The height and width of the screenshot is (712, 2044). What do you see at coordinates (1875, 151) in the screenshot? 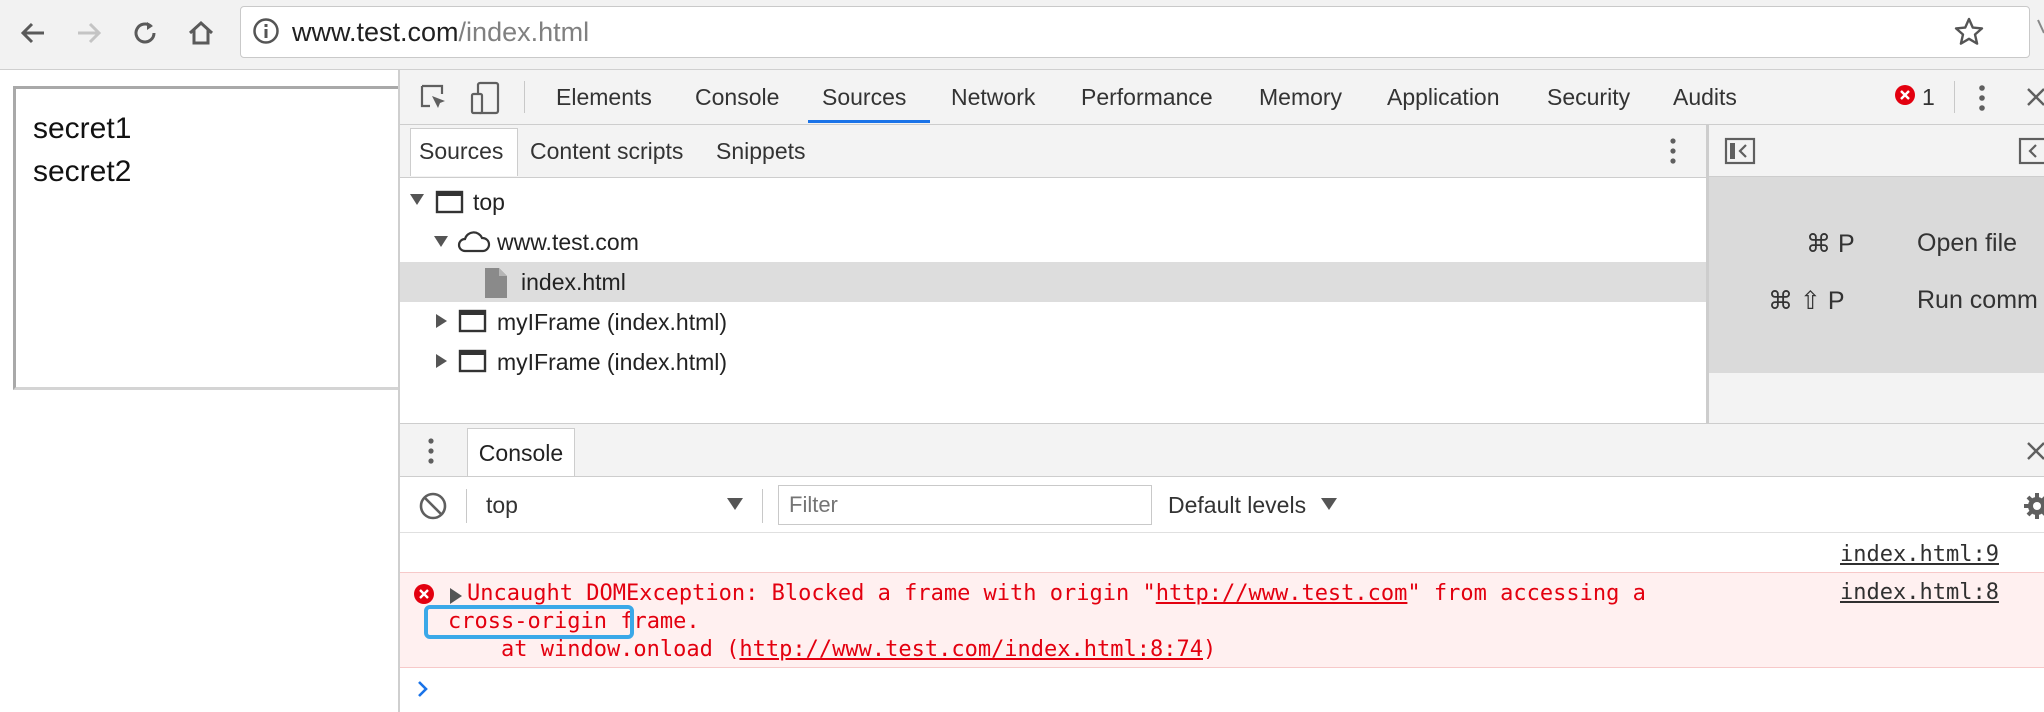
I see `editor-toolbar` at bounding box center [1875, 151].